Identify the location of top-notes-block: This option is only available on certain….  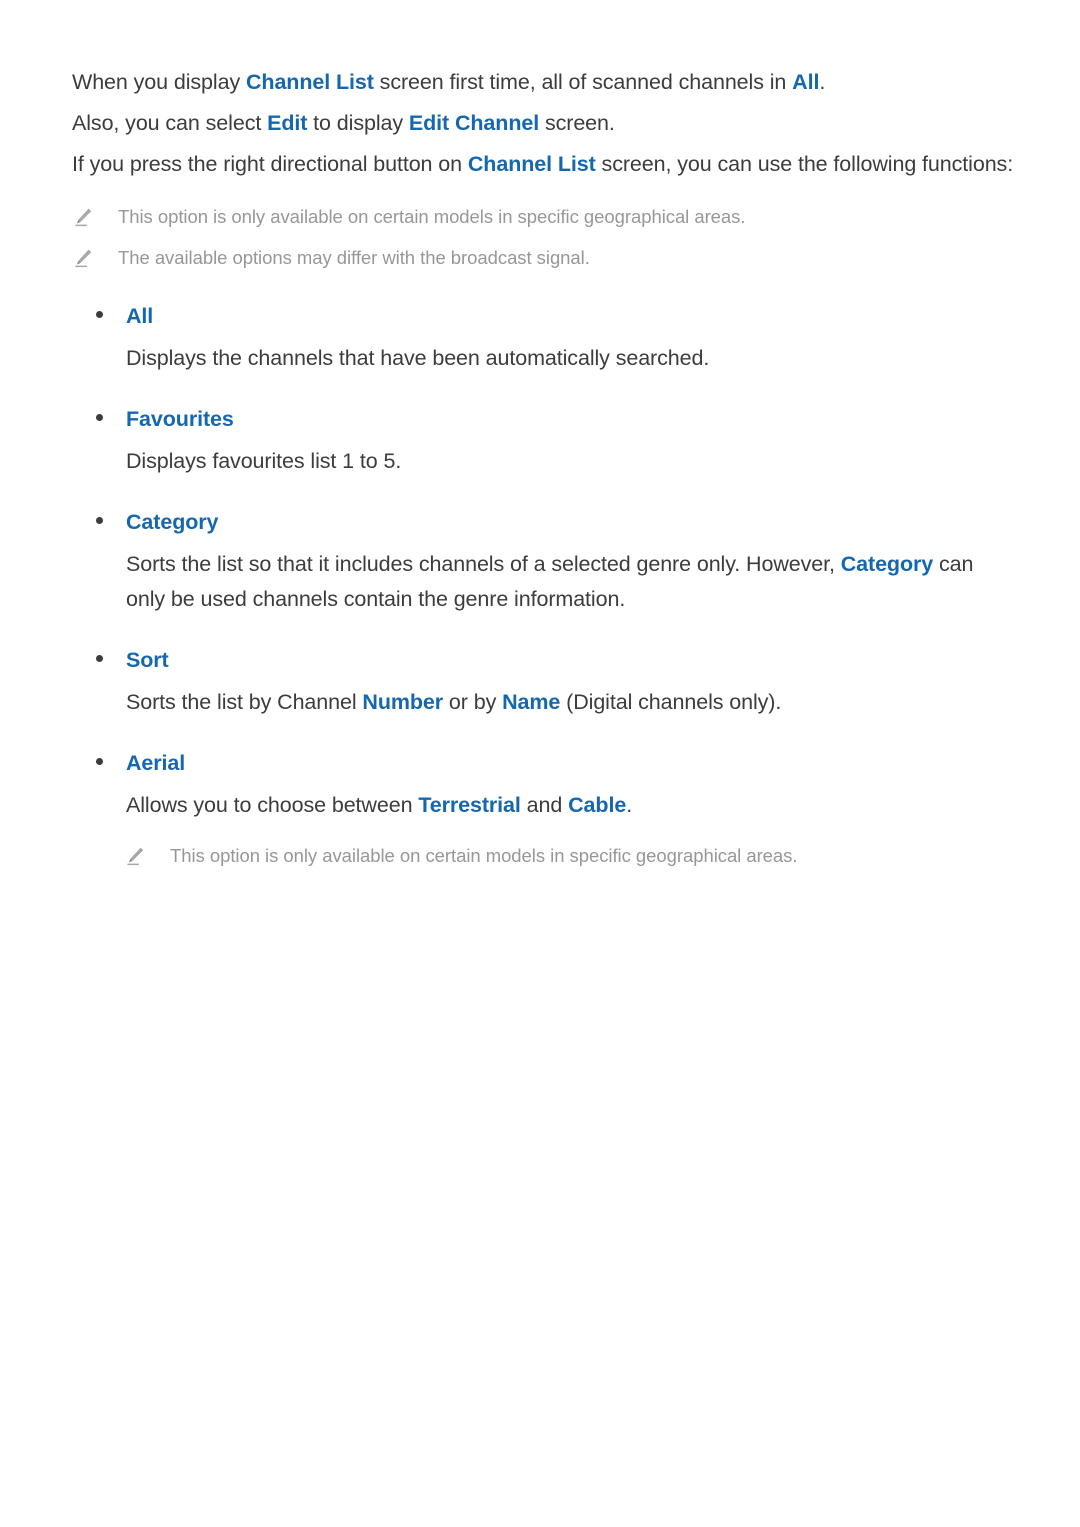
(540, 237).